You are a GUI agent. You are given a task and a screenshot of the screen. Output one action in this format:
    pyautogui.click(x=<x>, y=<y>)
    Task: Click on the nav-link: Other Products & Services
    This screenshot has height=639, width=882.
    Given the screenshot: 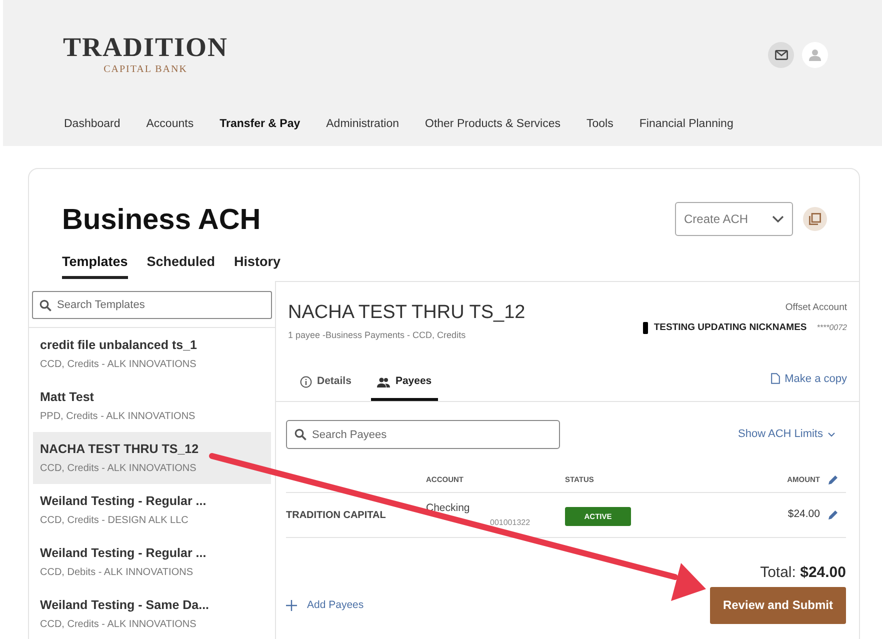 What is the action you would take?
    pyautogui.click(x=492, y=125)
    